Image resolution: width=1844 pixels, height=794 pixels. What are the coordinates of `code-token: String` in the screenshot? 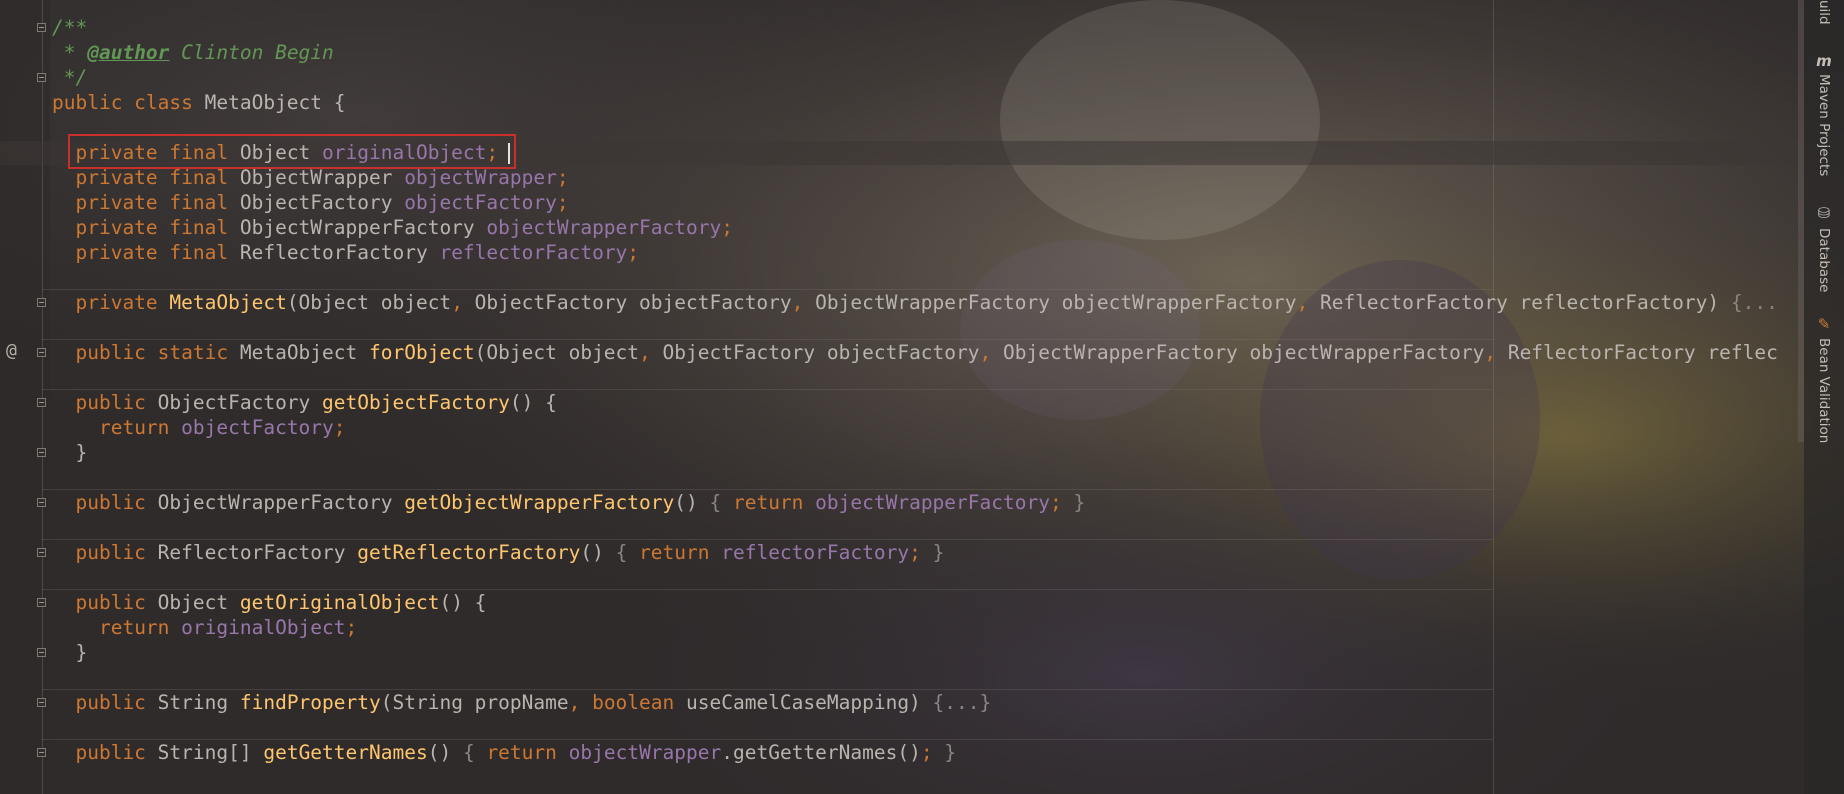 It's located at (198, 702).